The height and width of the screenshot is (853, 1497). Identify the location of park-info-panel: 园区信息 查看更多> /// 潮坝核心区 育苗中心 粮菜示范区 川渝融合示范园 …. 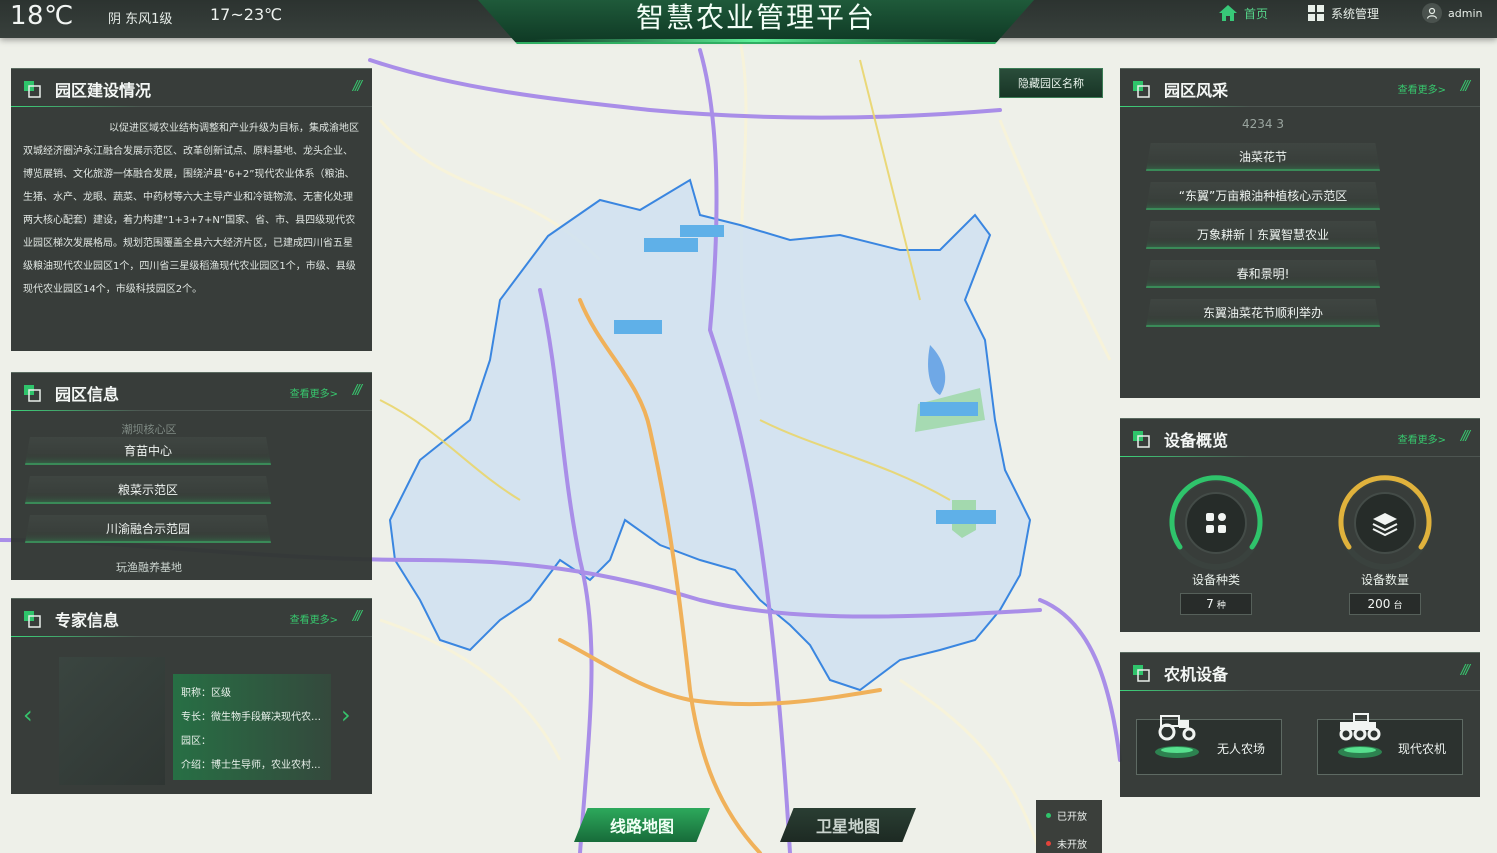
(191, 476).